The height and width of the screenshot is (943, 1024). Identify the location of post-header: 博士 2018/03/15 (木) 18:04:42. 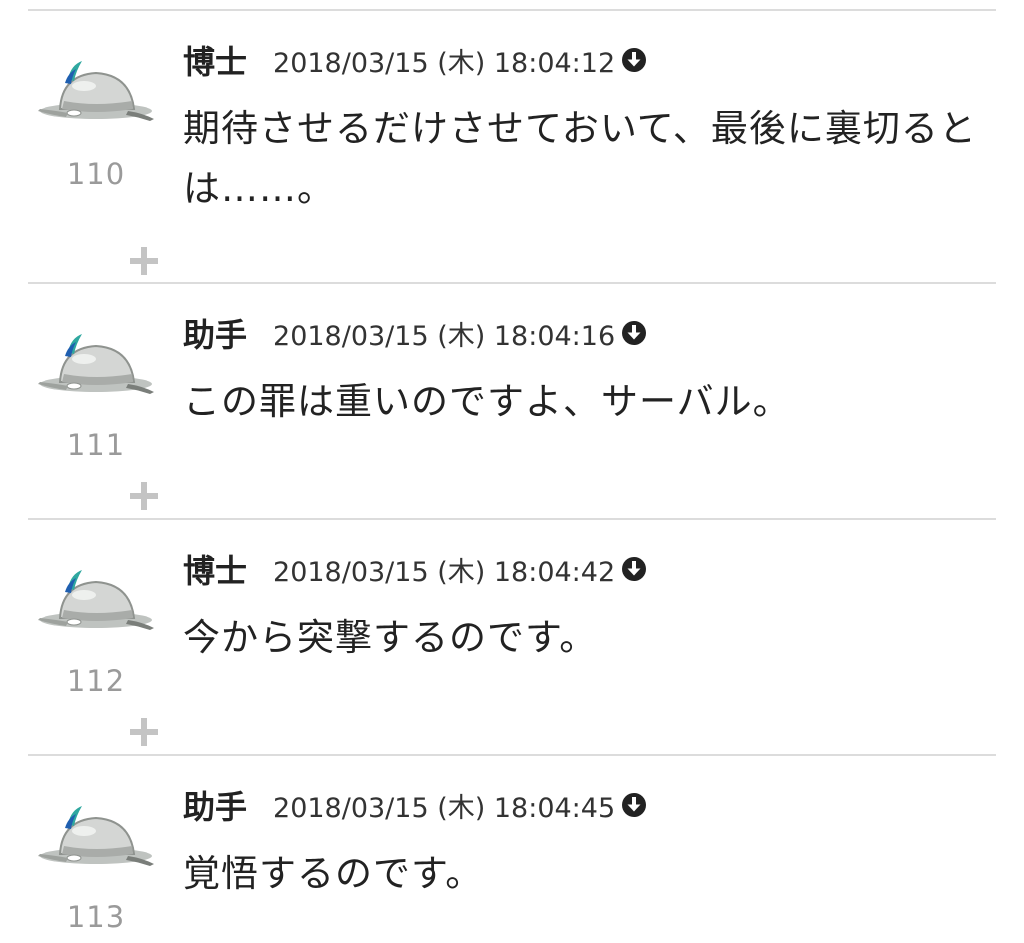
(415, 569).